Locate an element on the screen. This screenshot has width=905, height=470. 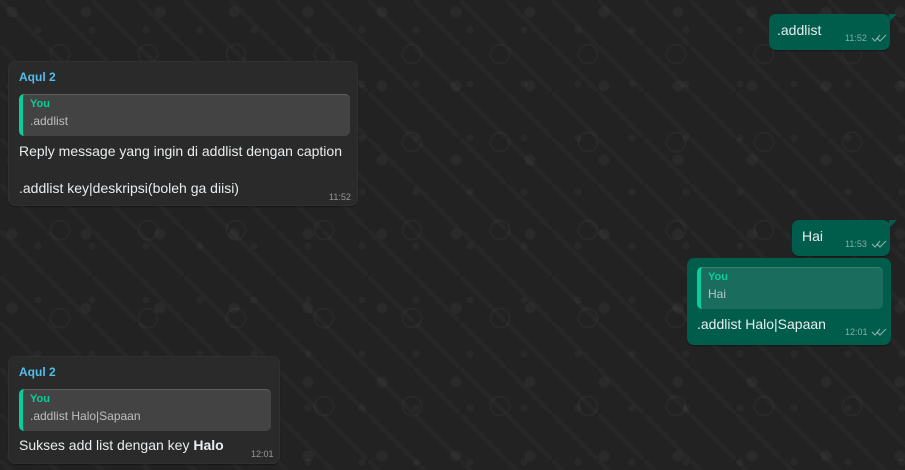
message-key-bold: Halo is located at coordinates (208, 445).